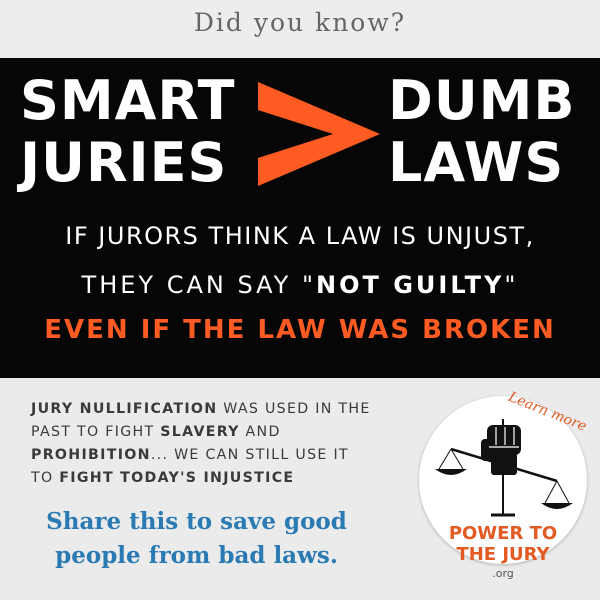 This screenshot has width=600, height=600. I want to click on message-line-2-prefix: THEY CAN SAY ", so click(199, 285).